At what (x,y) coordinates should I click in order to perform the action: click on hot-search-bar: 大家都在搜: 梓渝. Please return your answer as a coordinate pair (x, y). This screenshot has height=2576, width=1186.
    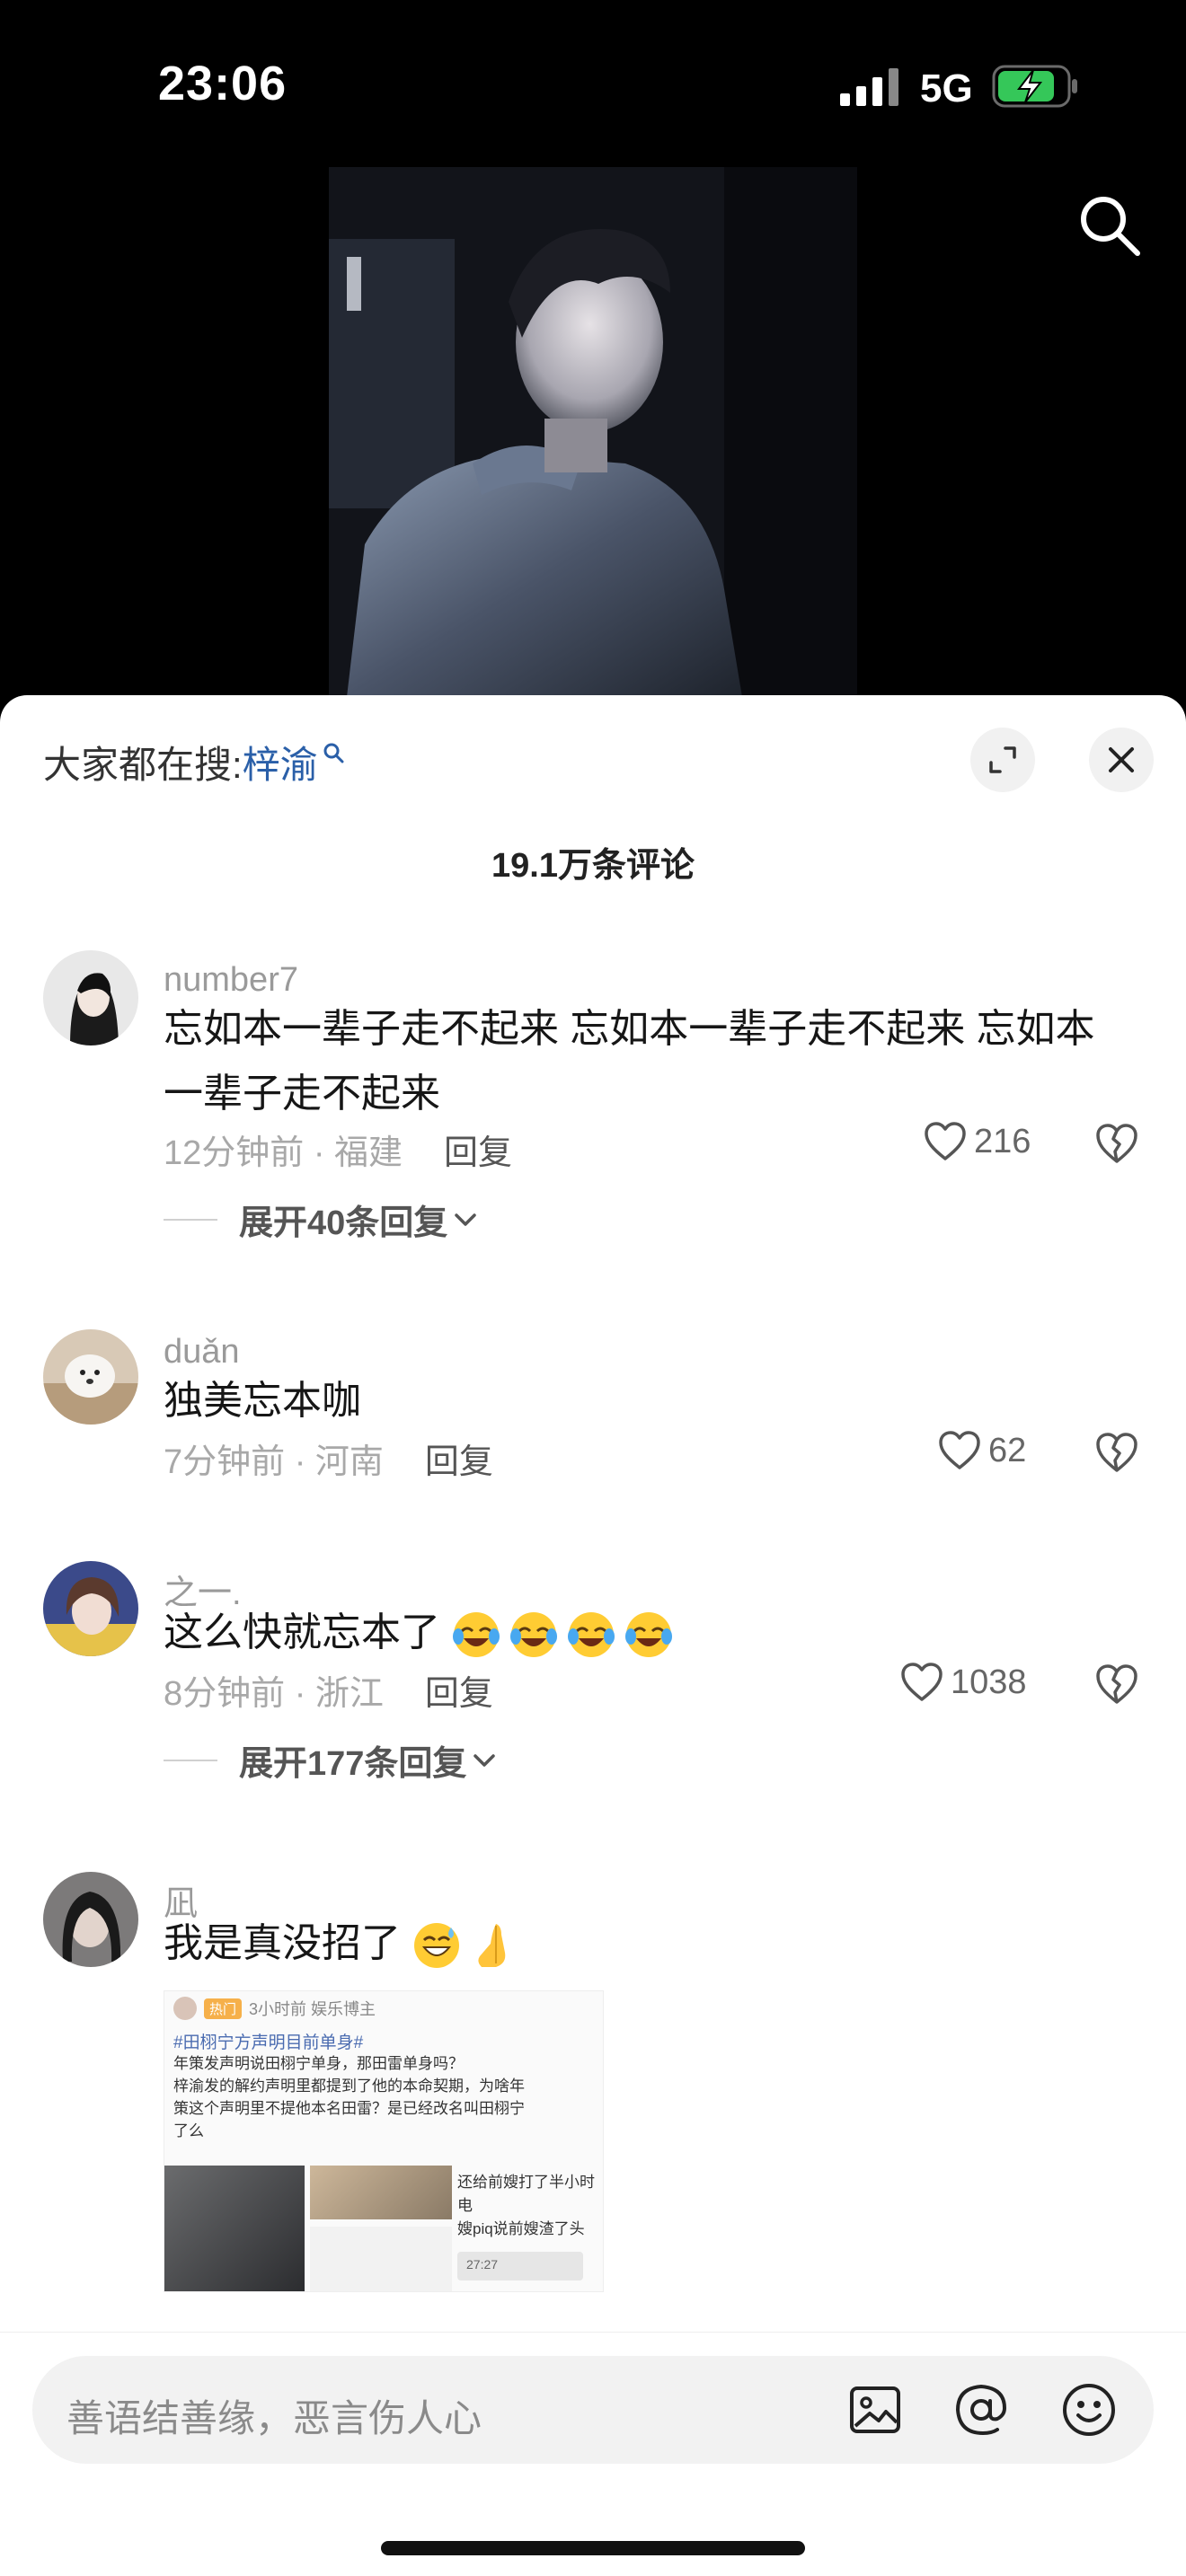
    Looking at the image, I should click on (194, 762).